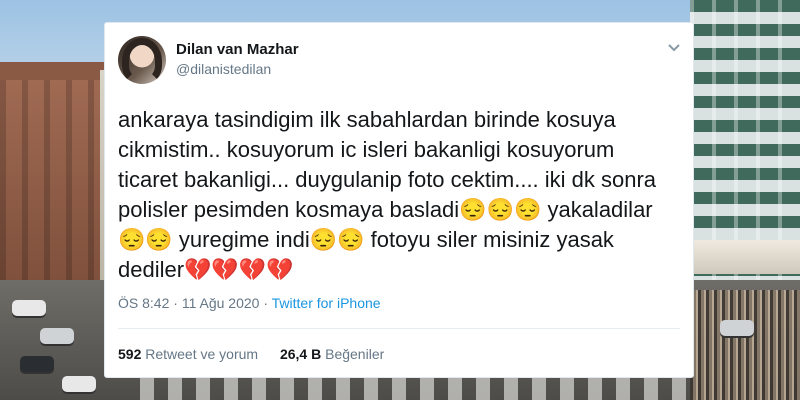 The image size is (800, 400). I want to click on tweet-source-link: Twitter for iPhone, so click(326, 303).